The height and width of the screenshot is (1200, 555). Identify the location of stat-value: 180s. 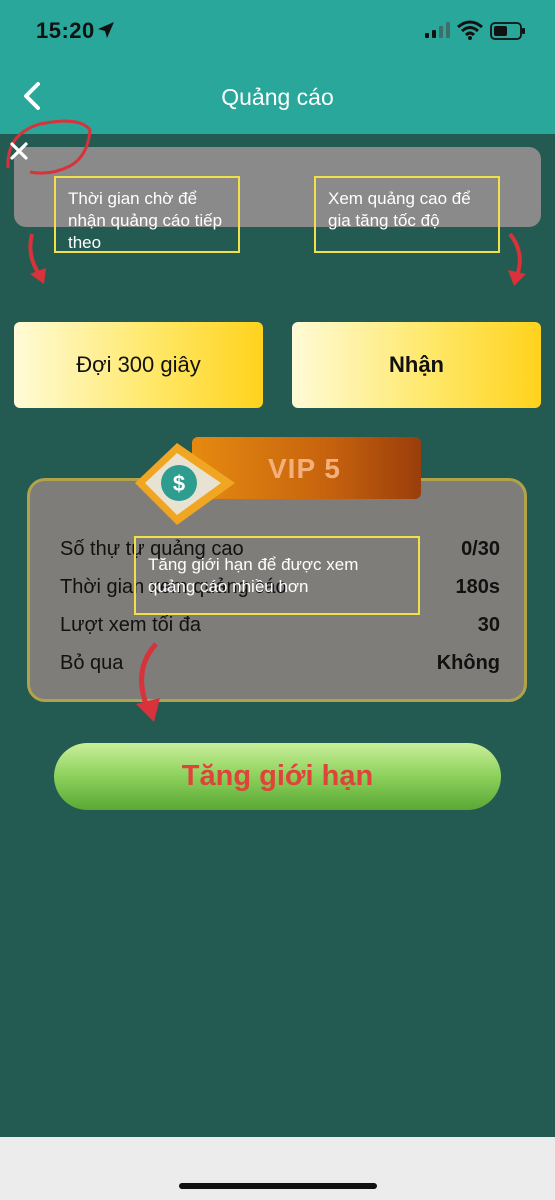
(478, 586).